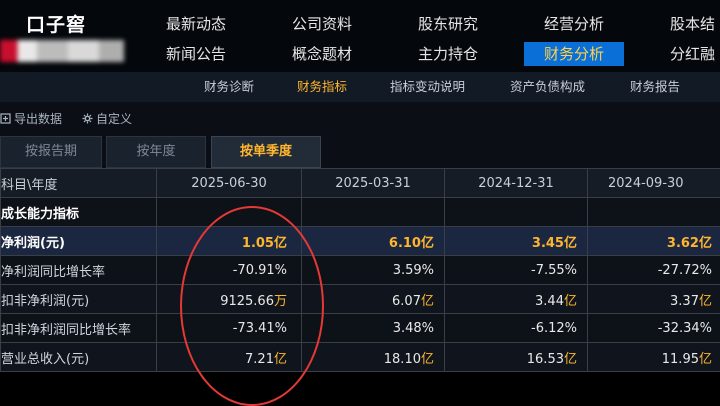  Describe the element at coordinates (448, 24) in the screenshot. I see `nav-shareholder-research: 股东研究` at that location.